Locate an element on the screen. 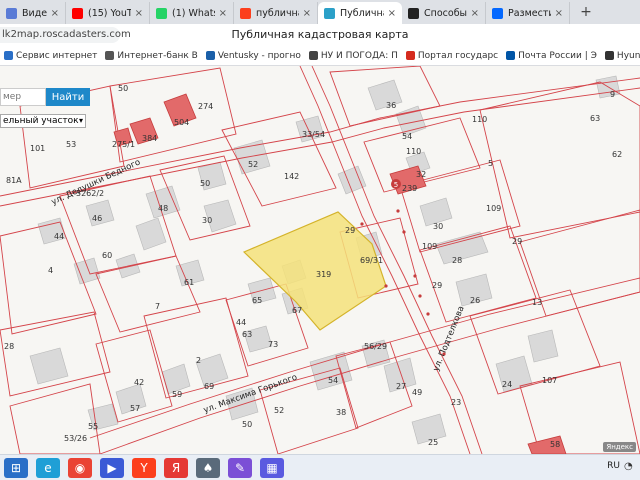 The height and width of the screenshot is (480, 640). parcel-label: 53/26 is located at coordinates (76, 438).